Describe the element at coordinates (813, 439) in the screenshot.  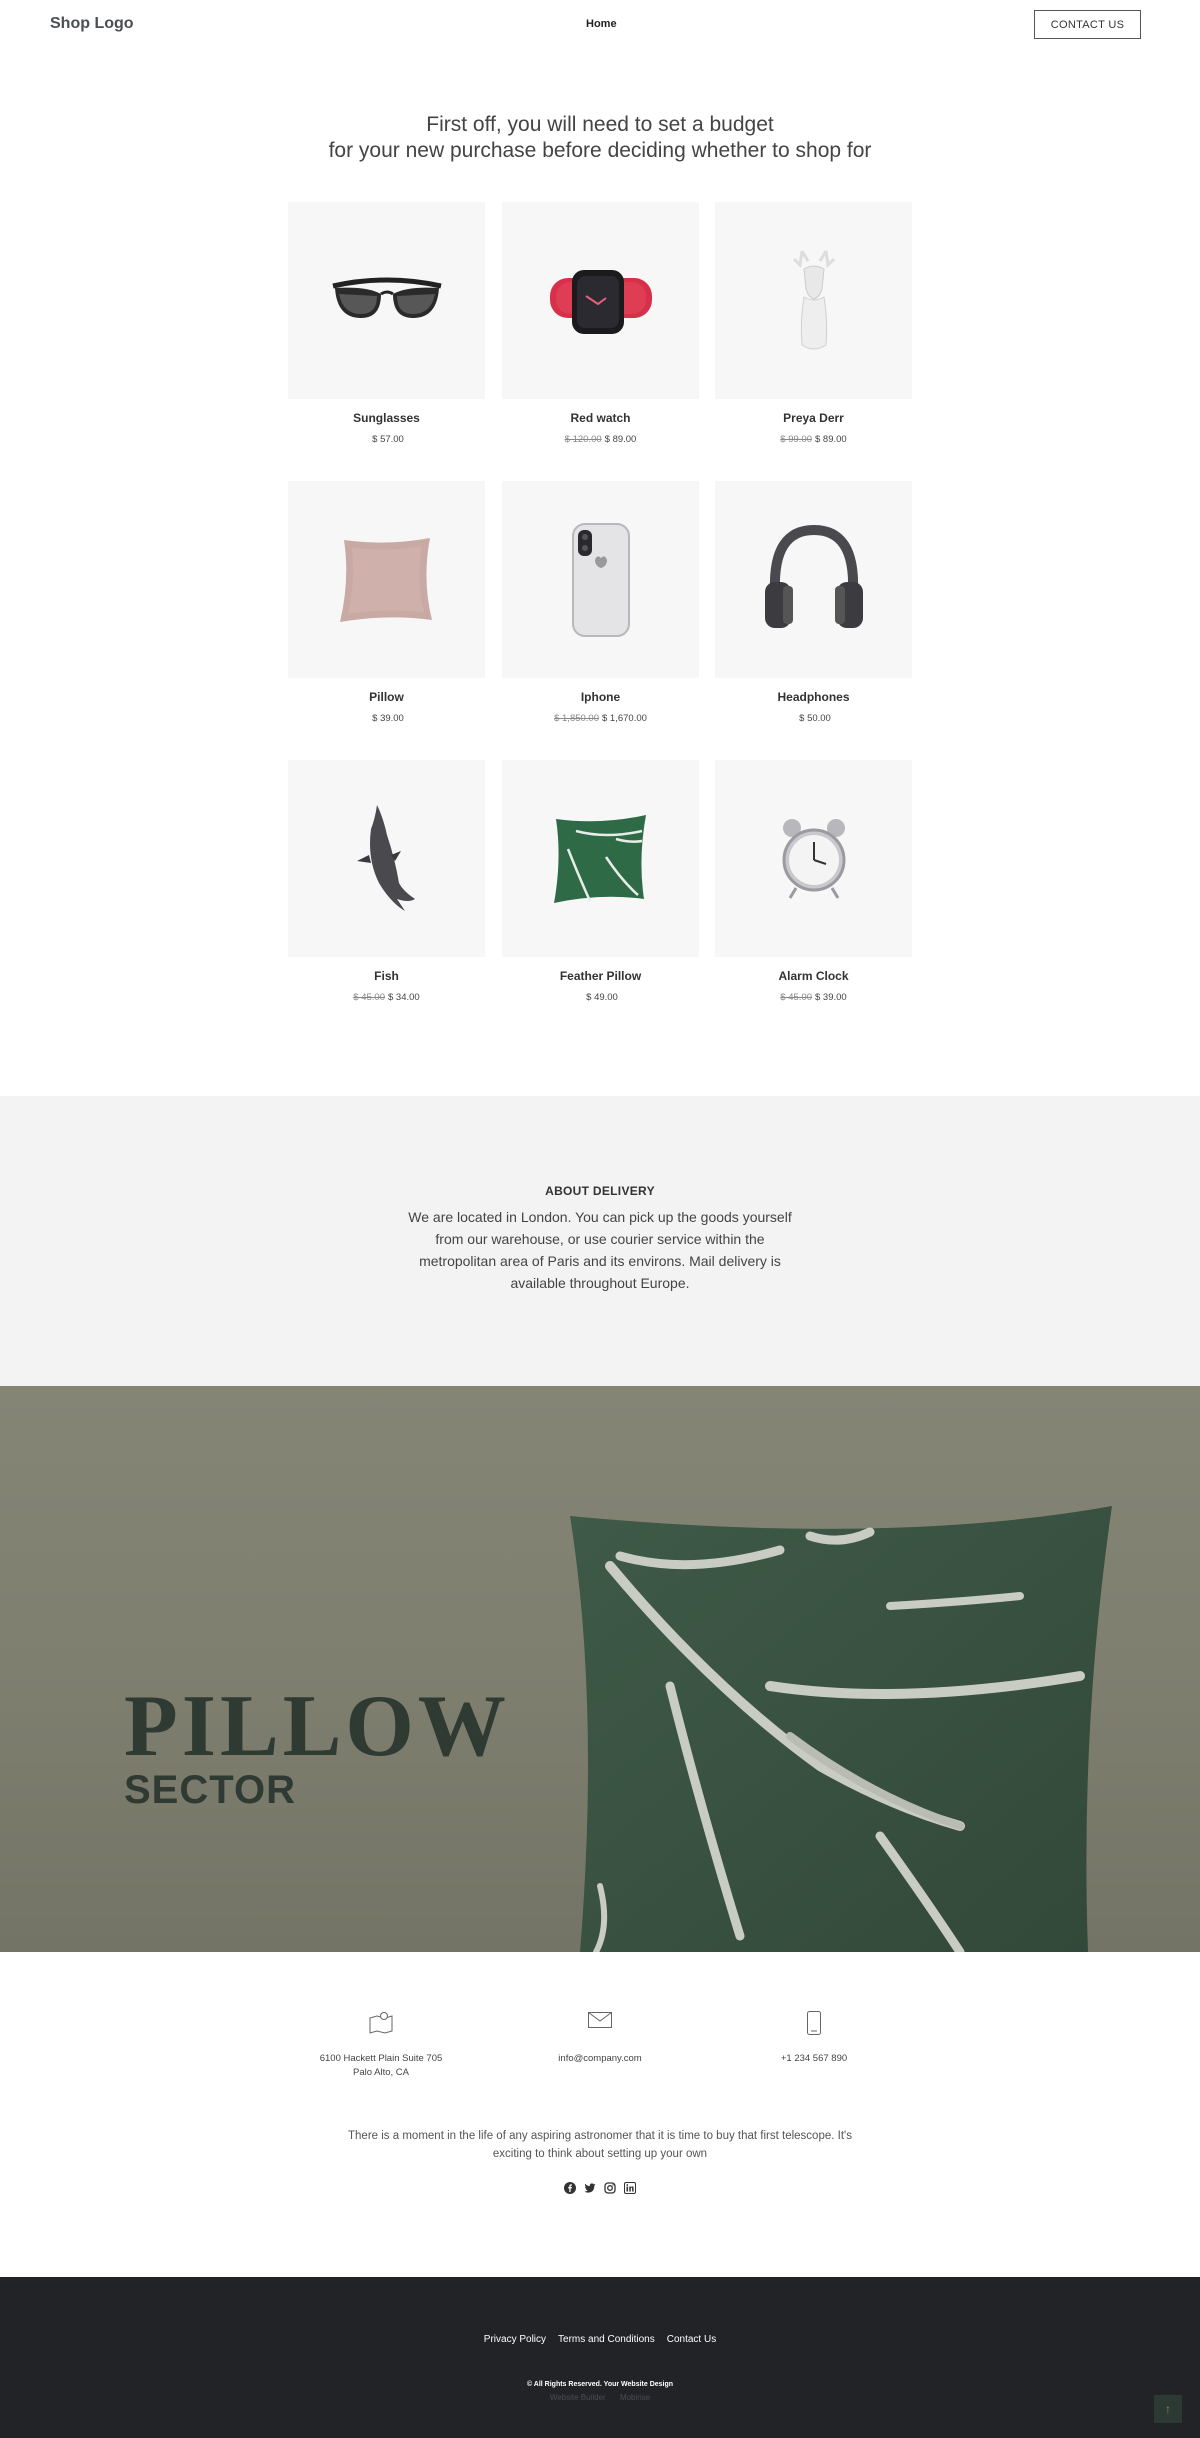
I see `product-price: $ 99.00 $ 89.00` at that location.